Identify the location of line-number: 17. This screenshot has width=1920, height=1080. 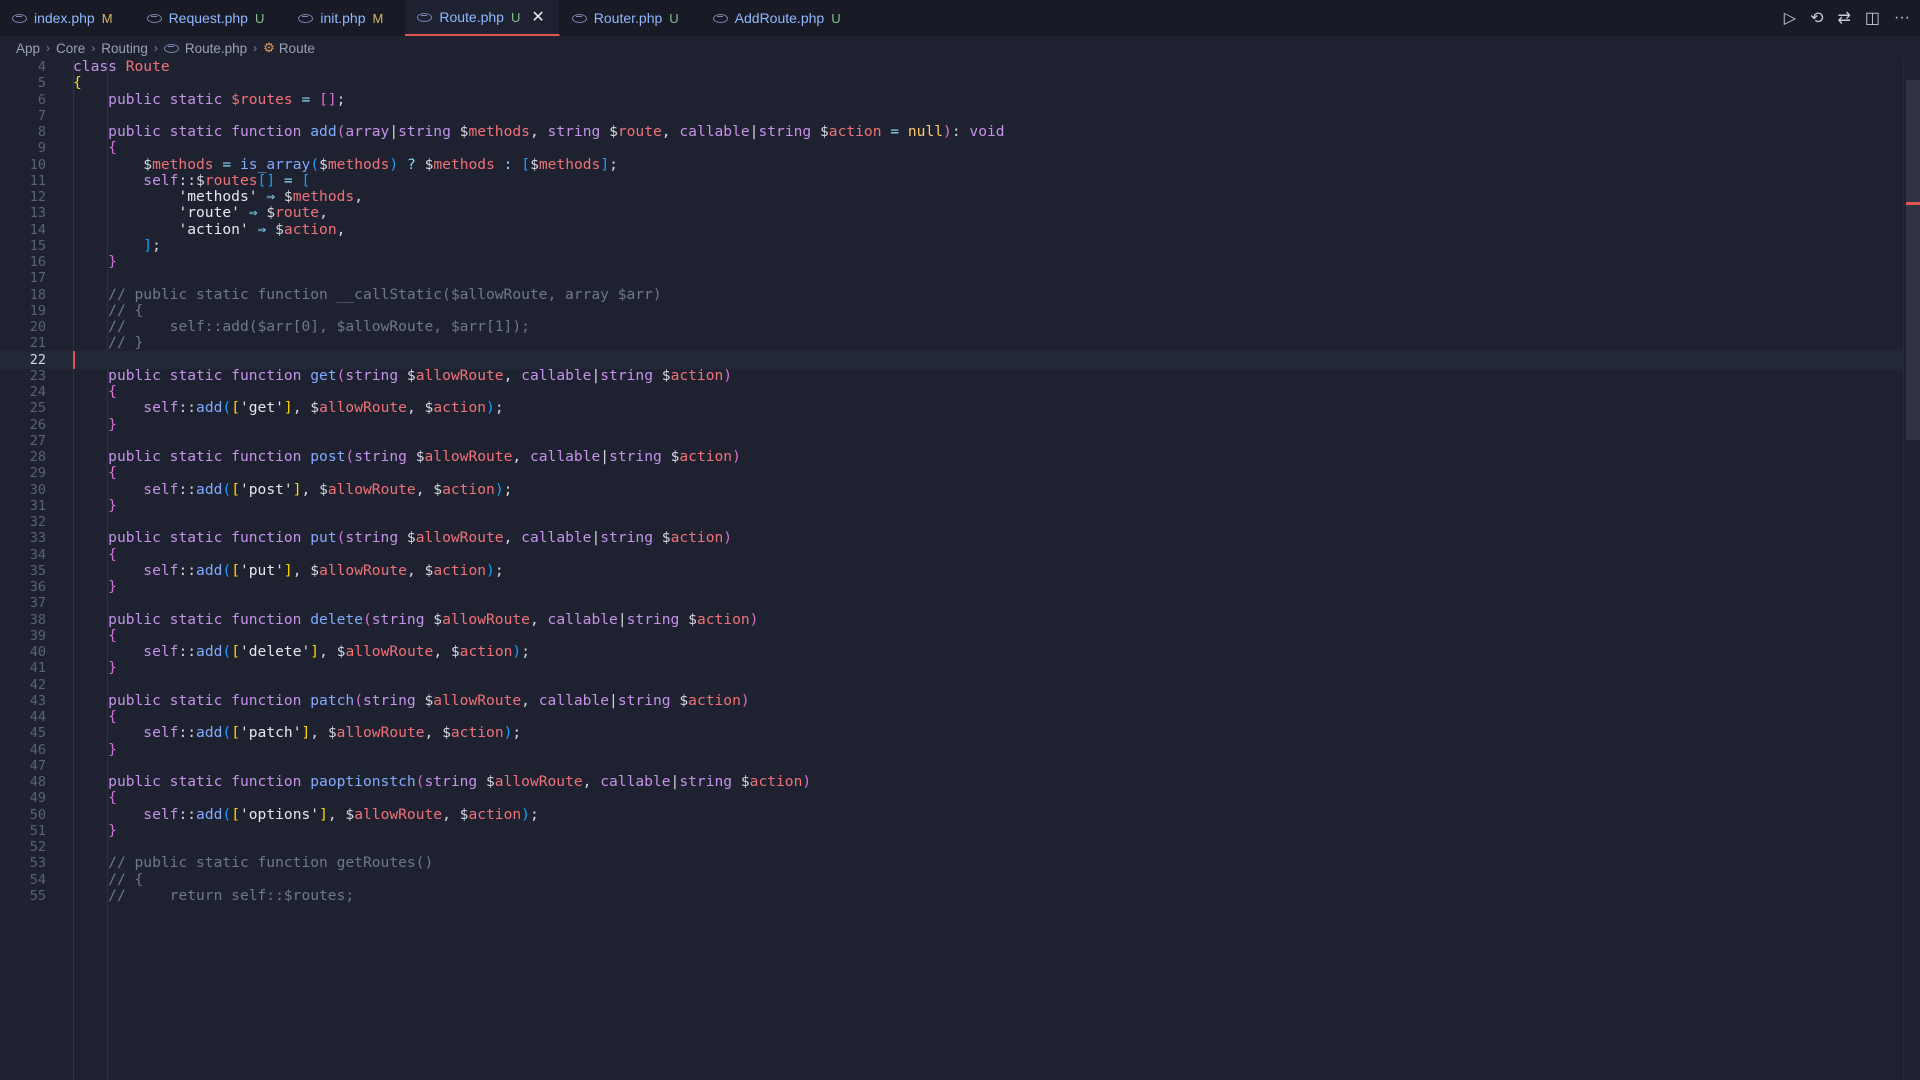
(37, 278).